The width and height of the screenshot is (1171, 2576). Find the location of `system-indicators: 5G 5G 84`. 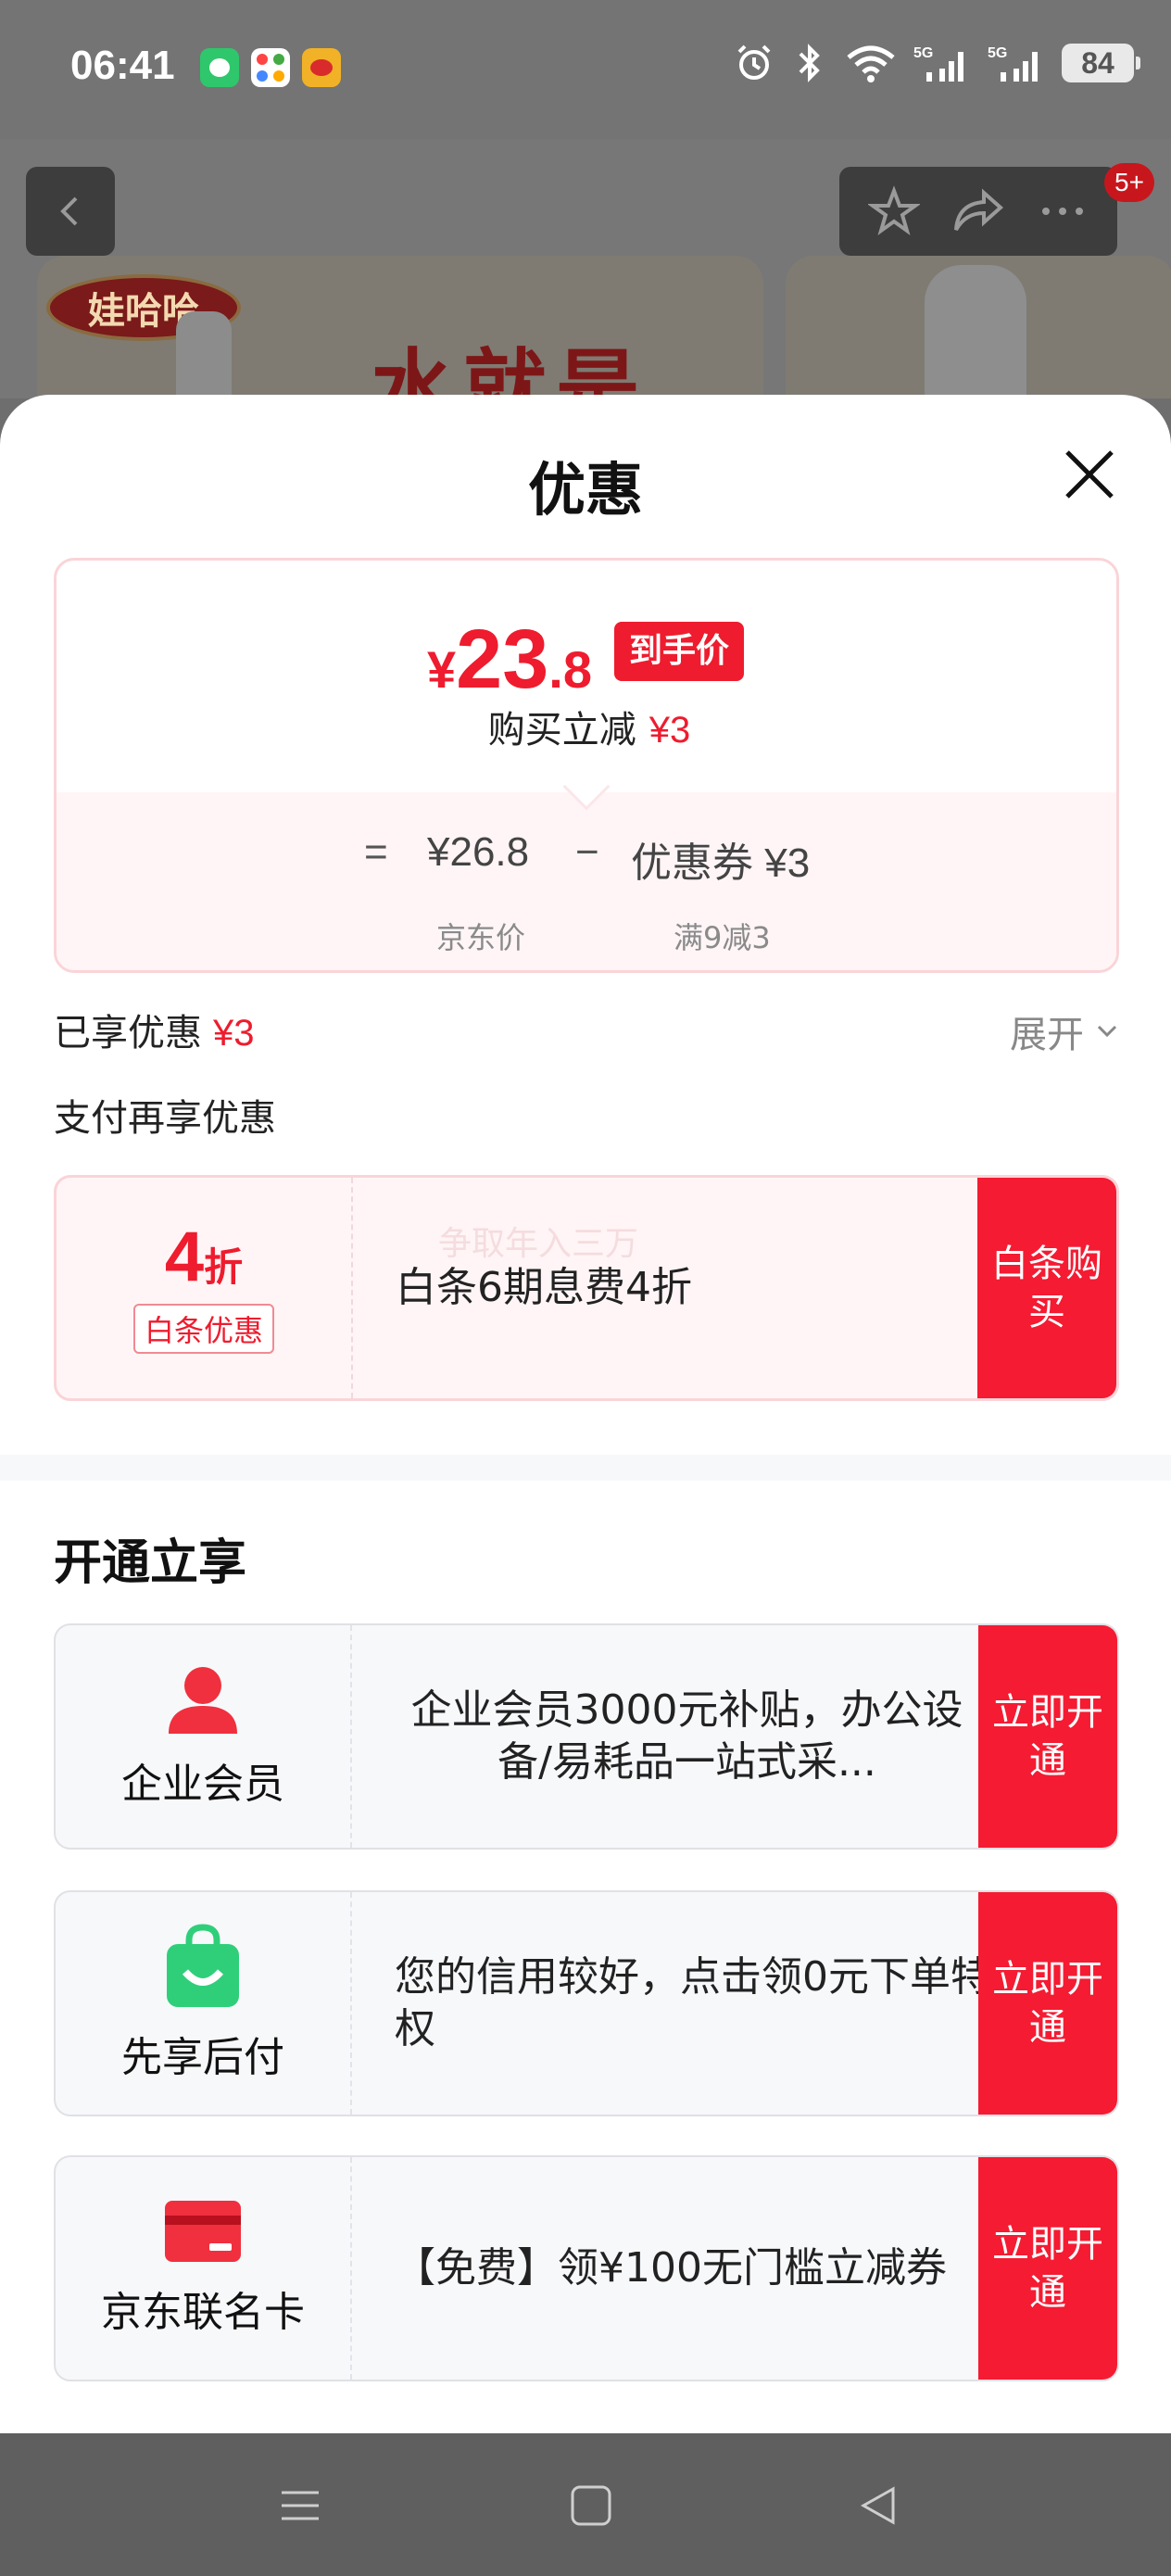

system-indicators: 5G 5G 84 is located at coordinates (937, 63).